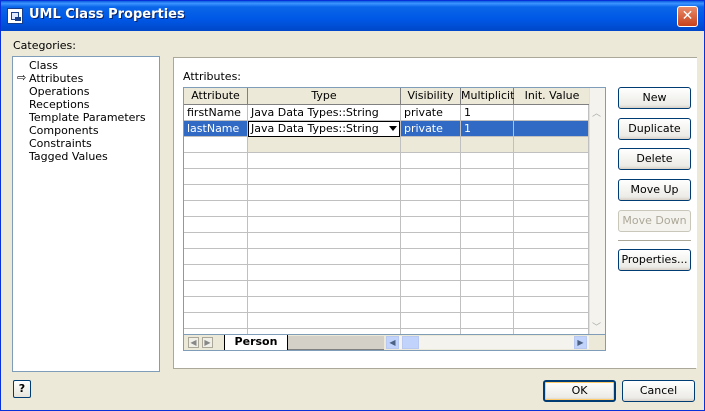  What do you see at coordinates (410, 342) in the screenshot?
I see `scroll-thumb` at bounding box center [410, 342].